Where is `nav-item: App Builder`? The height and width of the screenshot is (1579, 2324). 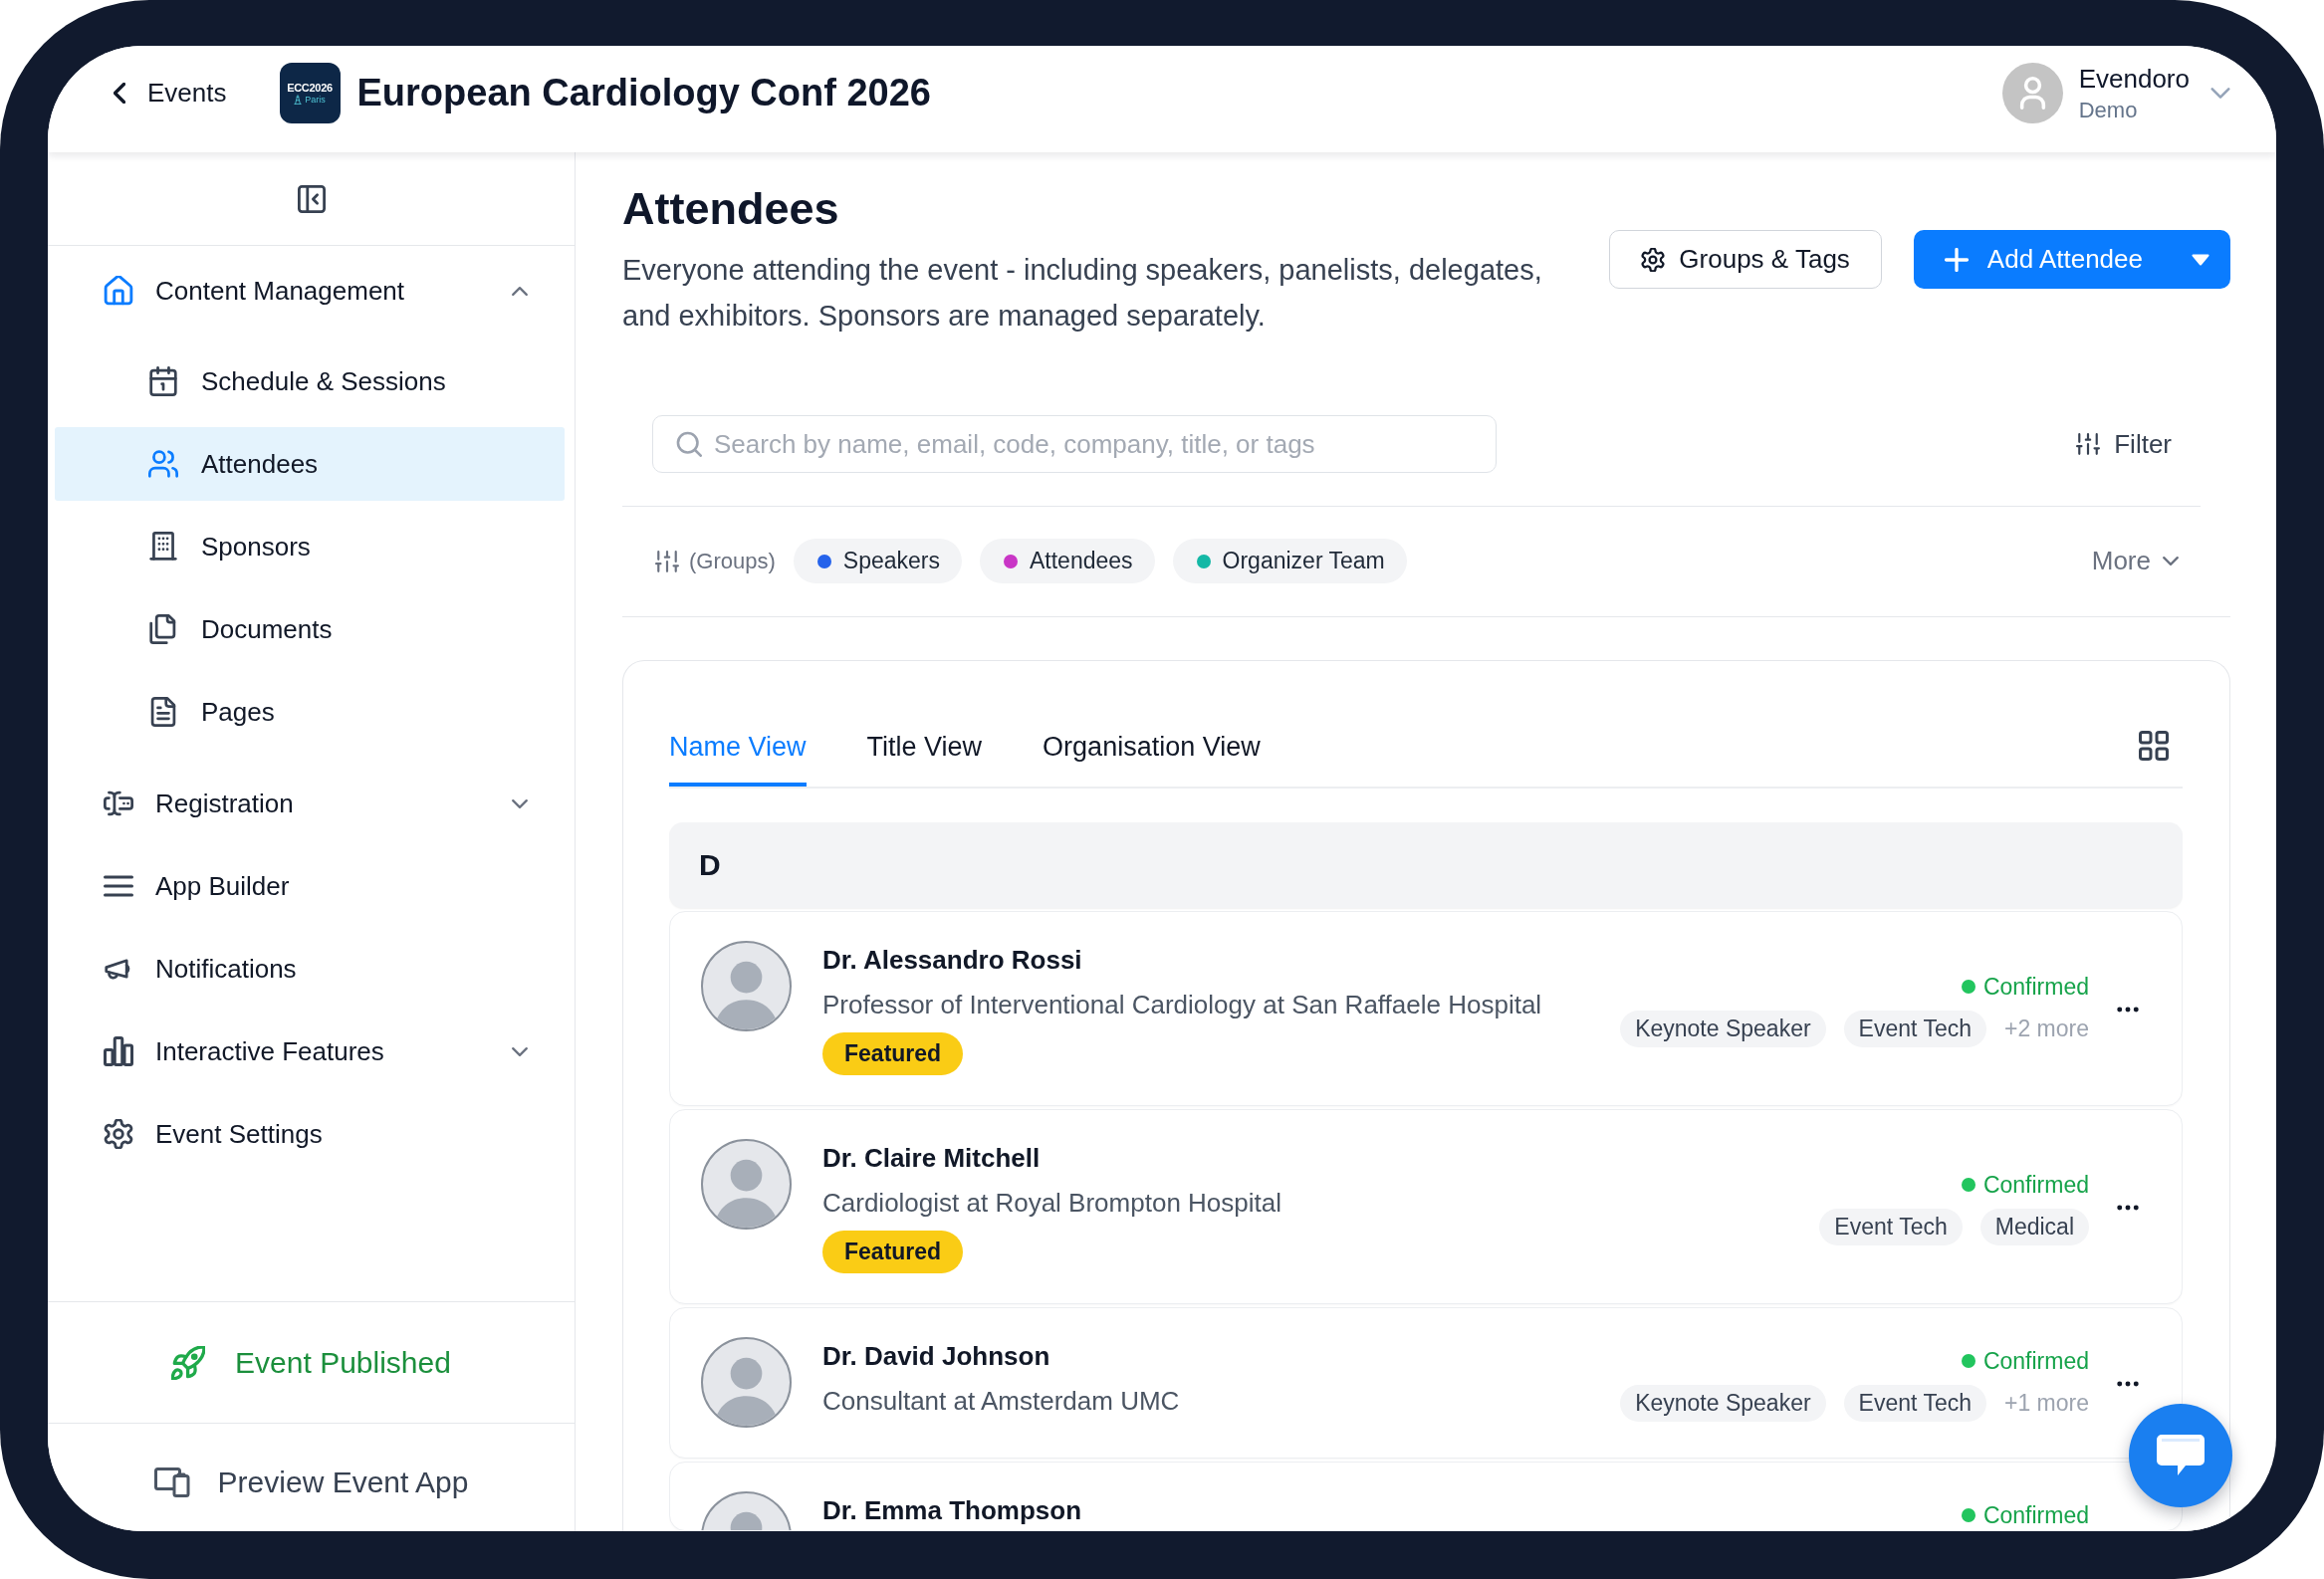
nav-item: App Builder is located at coordinates (310, 886).